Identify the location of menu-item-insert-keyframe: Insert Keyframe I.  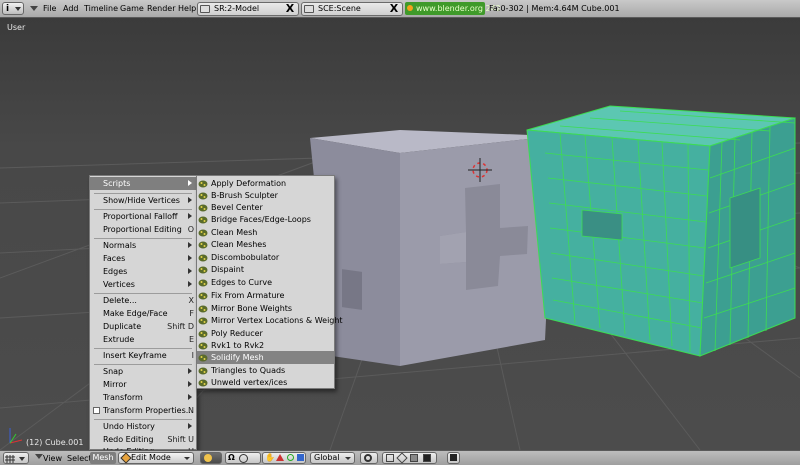
(143, 355).